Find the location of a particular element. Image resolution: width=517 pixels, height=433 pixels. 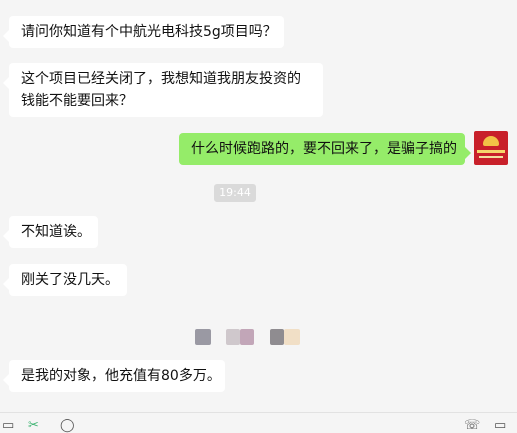

message-bubble-incoming: 这个项目已经关闭了，我想知道我朋友投资的钱能不能要回来？ is located at coordinates (163, 90).